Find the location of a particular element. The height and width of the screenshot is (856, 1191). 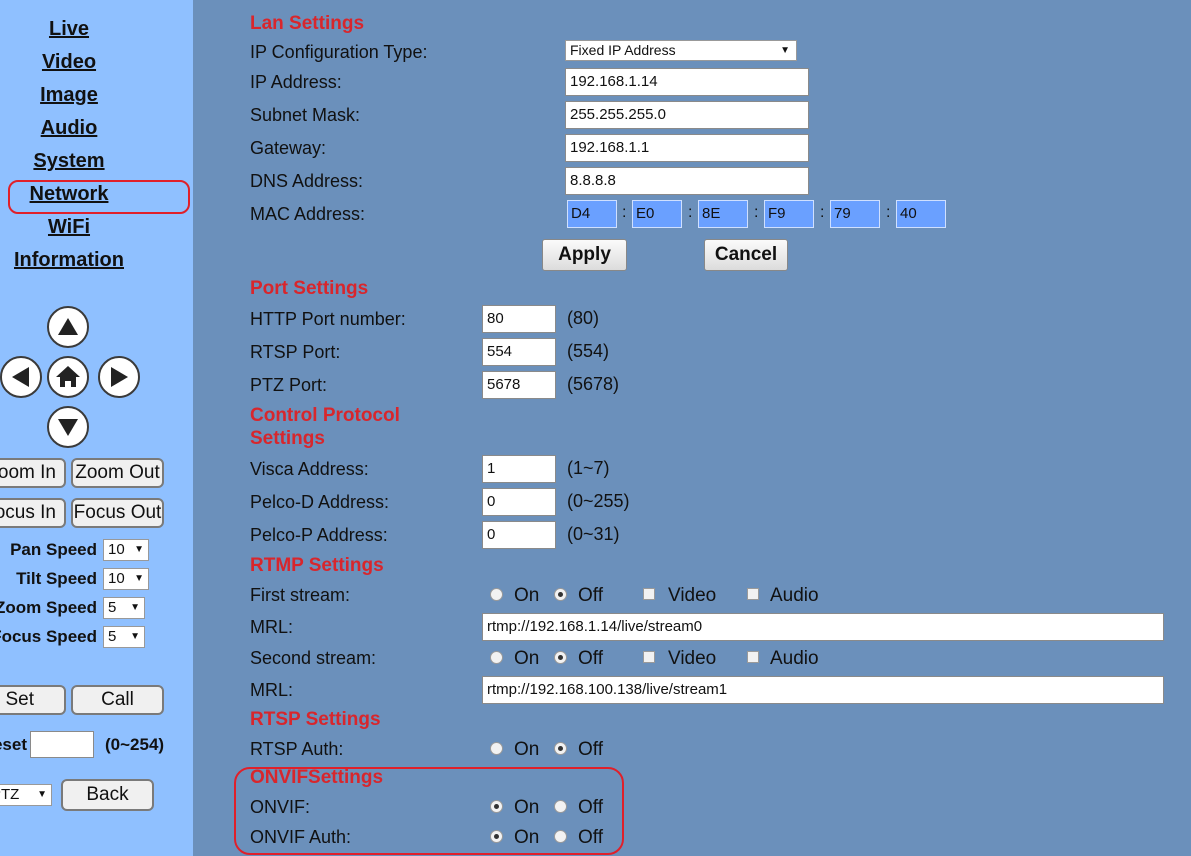

mac-octet-3: 8E is located at coordinates (723, 214).